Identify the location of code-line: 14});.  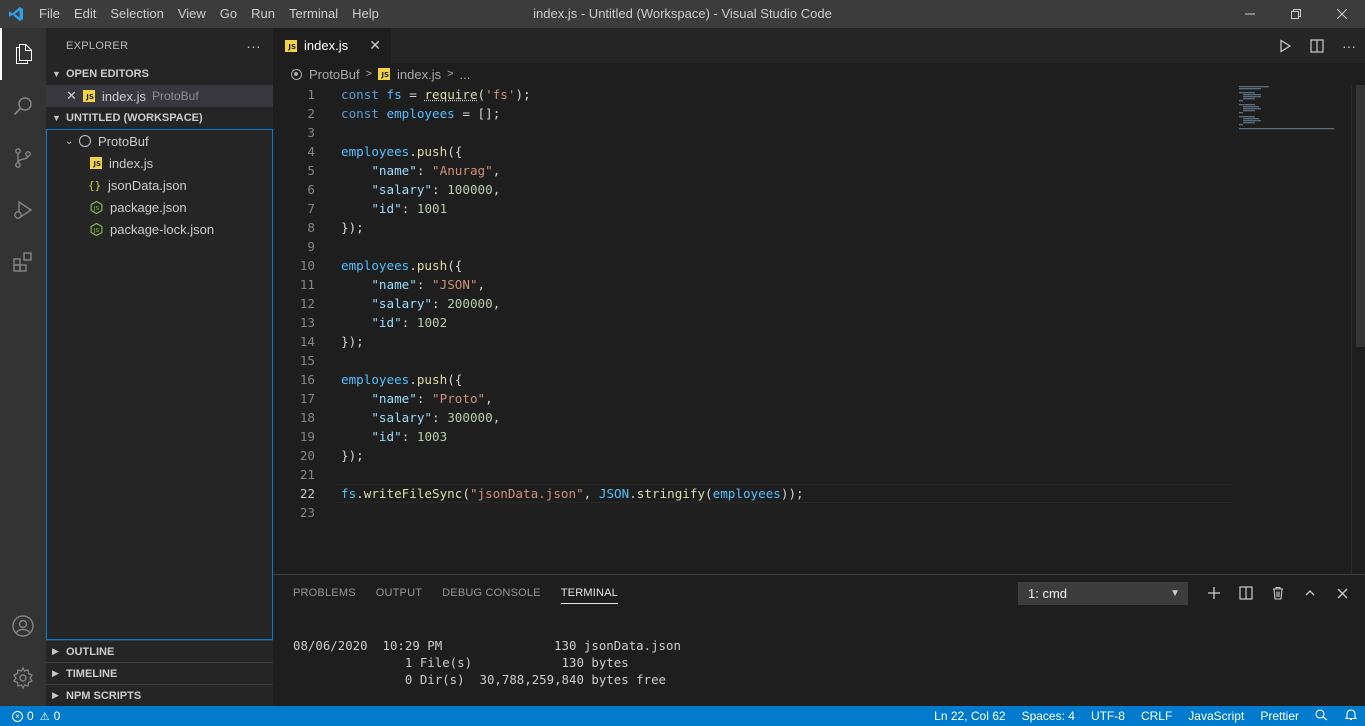
(819, 341).